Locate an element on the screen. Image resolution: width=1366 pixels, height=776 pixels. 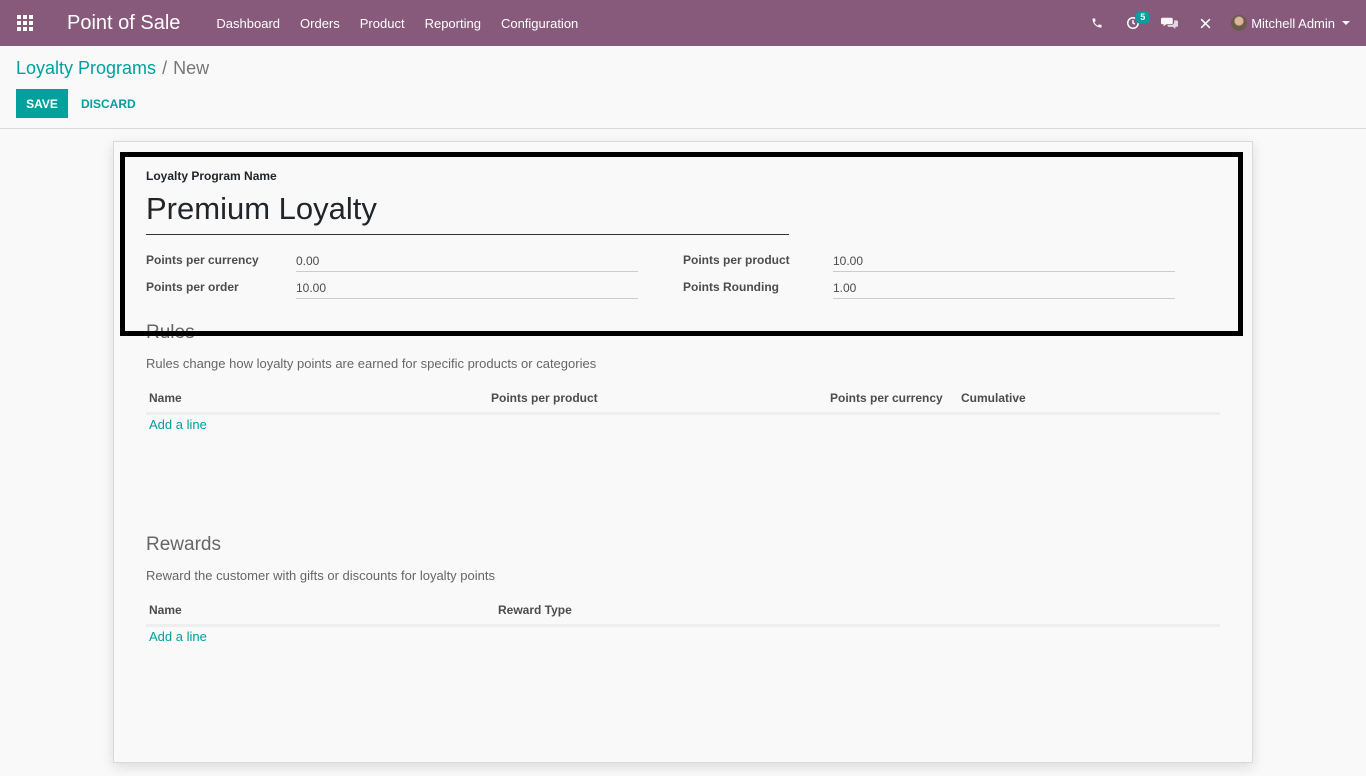
menu-item-product: Product is located at coordinates (382, 23).